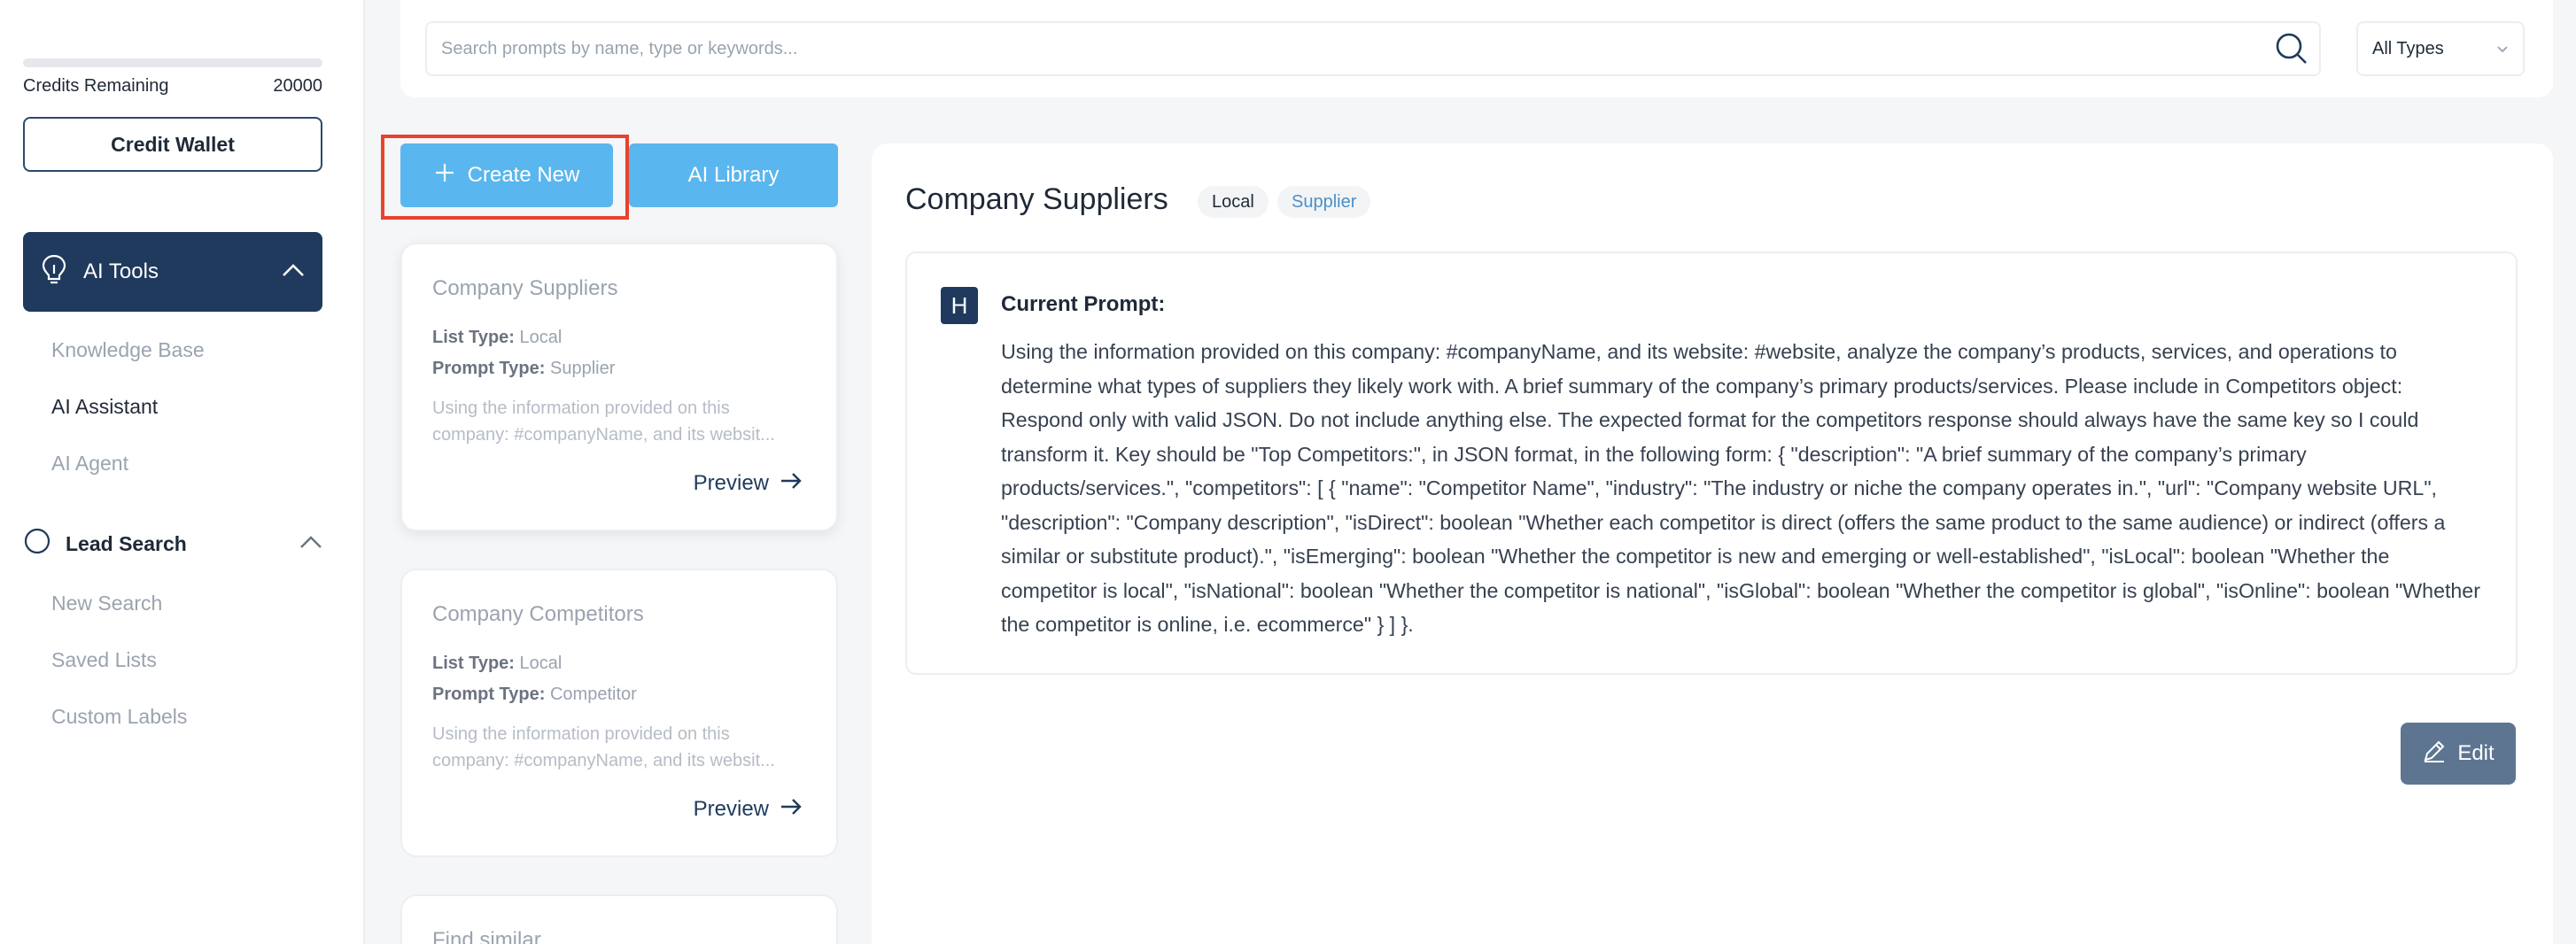 This screenshot has height=944, width=2576. What do you see at coordinates (2408, 48) in the screenshot?
I see `type-filter-value: All Types` at bounding box center [2408, 48].